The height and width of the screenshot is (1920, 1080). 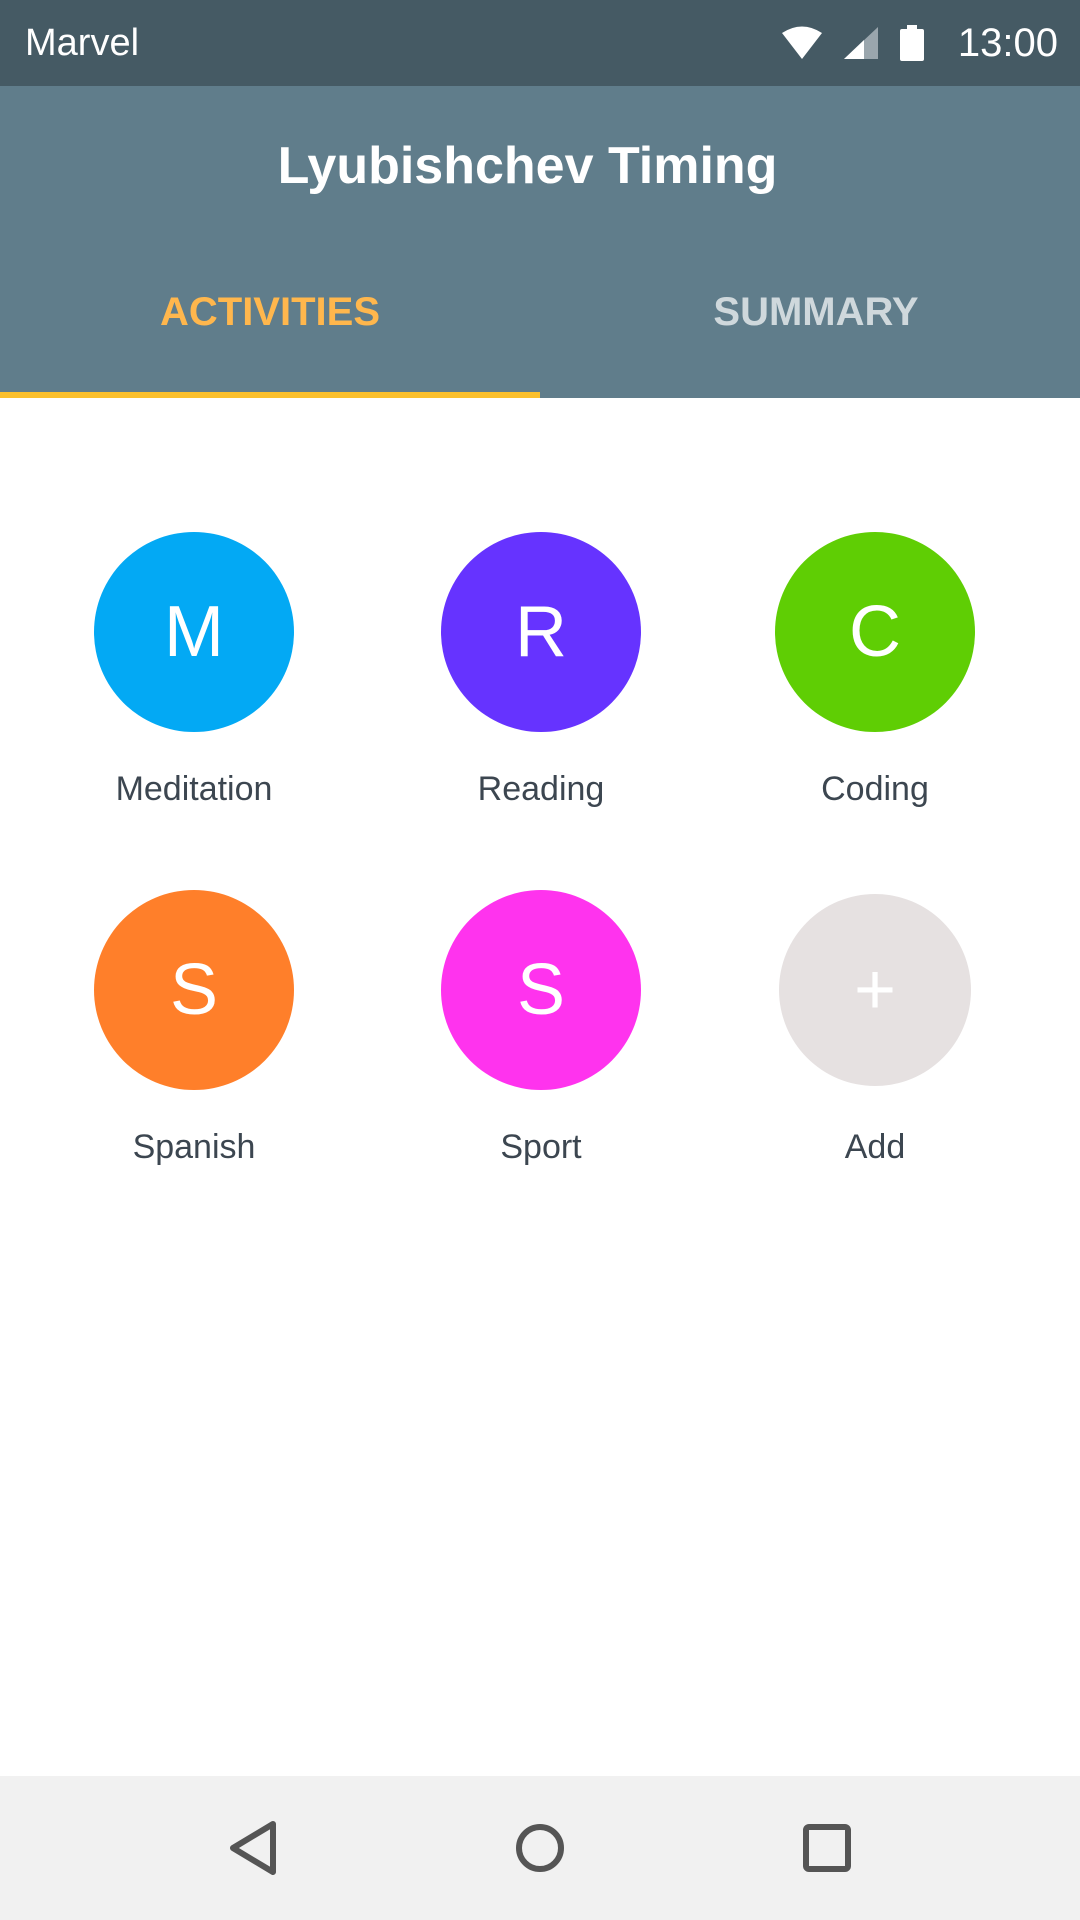 What do you see at coordinates (194, 789) in the screenshot?
I see `activity-label: Meditation` at bounding box center [194, 789].